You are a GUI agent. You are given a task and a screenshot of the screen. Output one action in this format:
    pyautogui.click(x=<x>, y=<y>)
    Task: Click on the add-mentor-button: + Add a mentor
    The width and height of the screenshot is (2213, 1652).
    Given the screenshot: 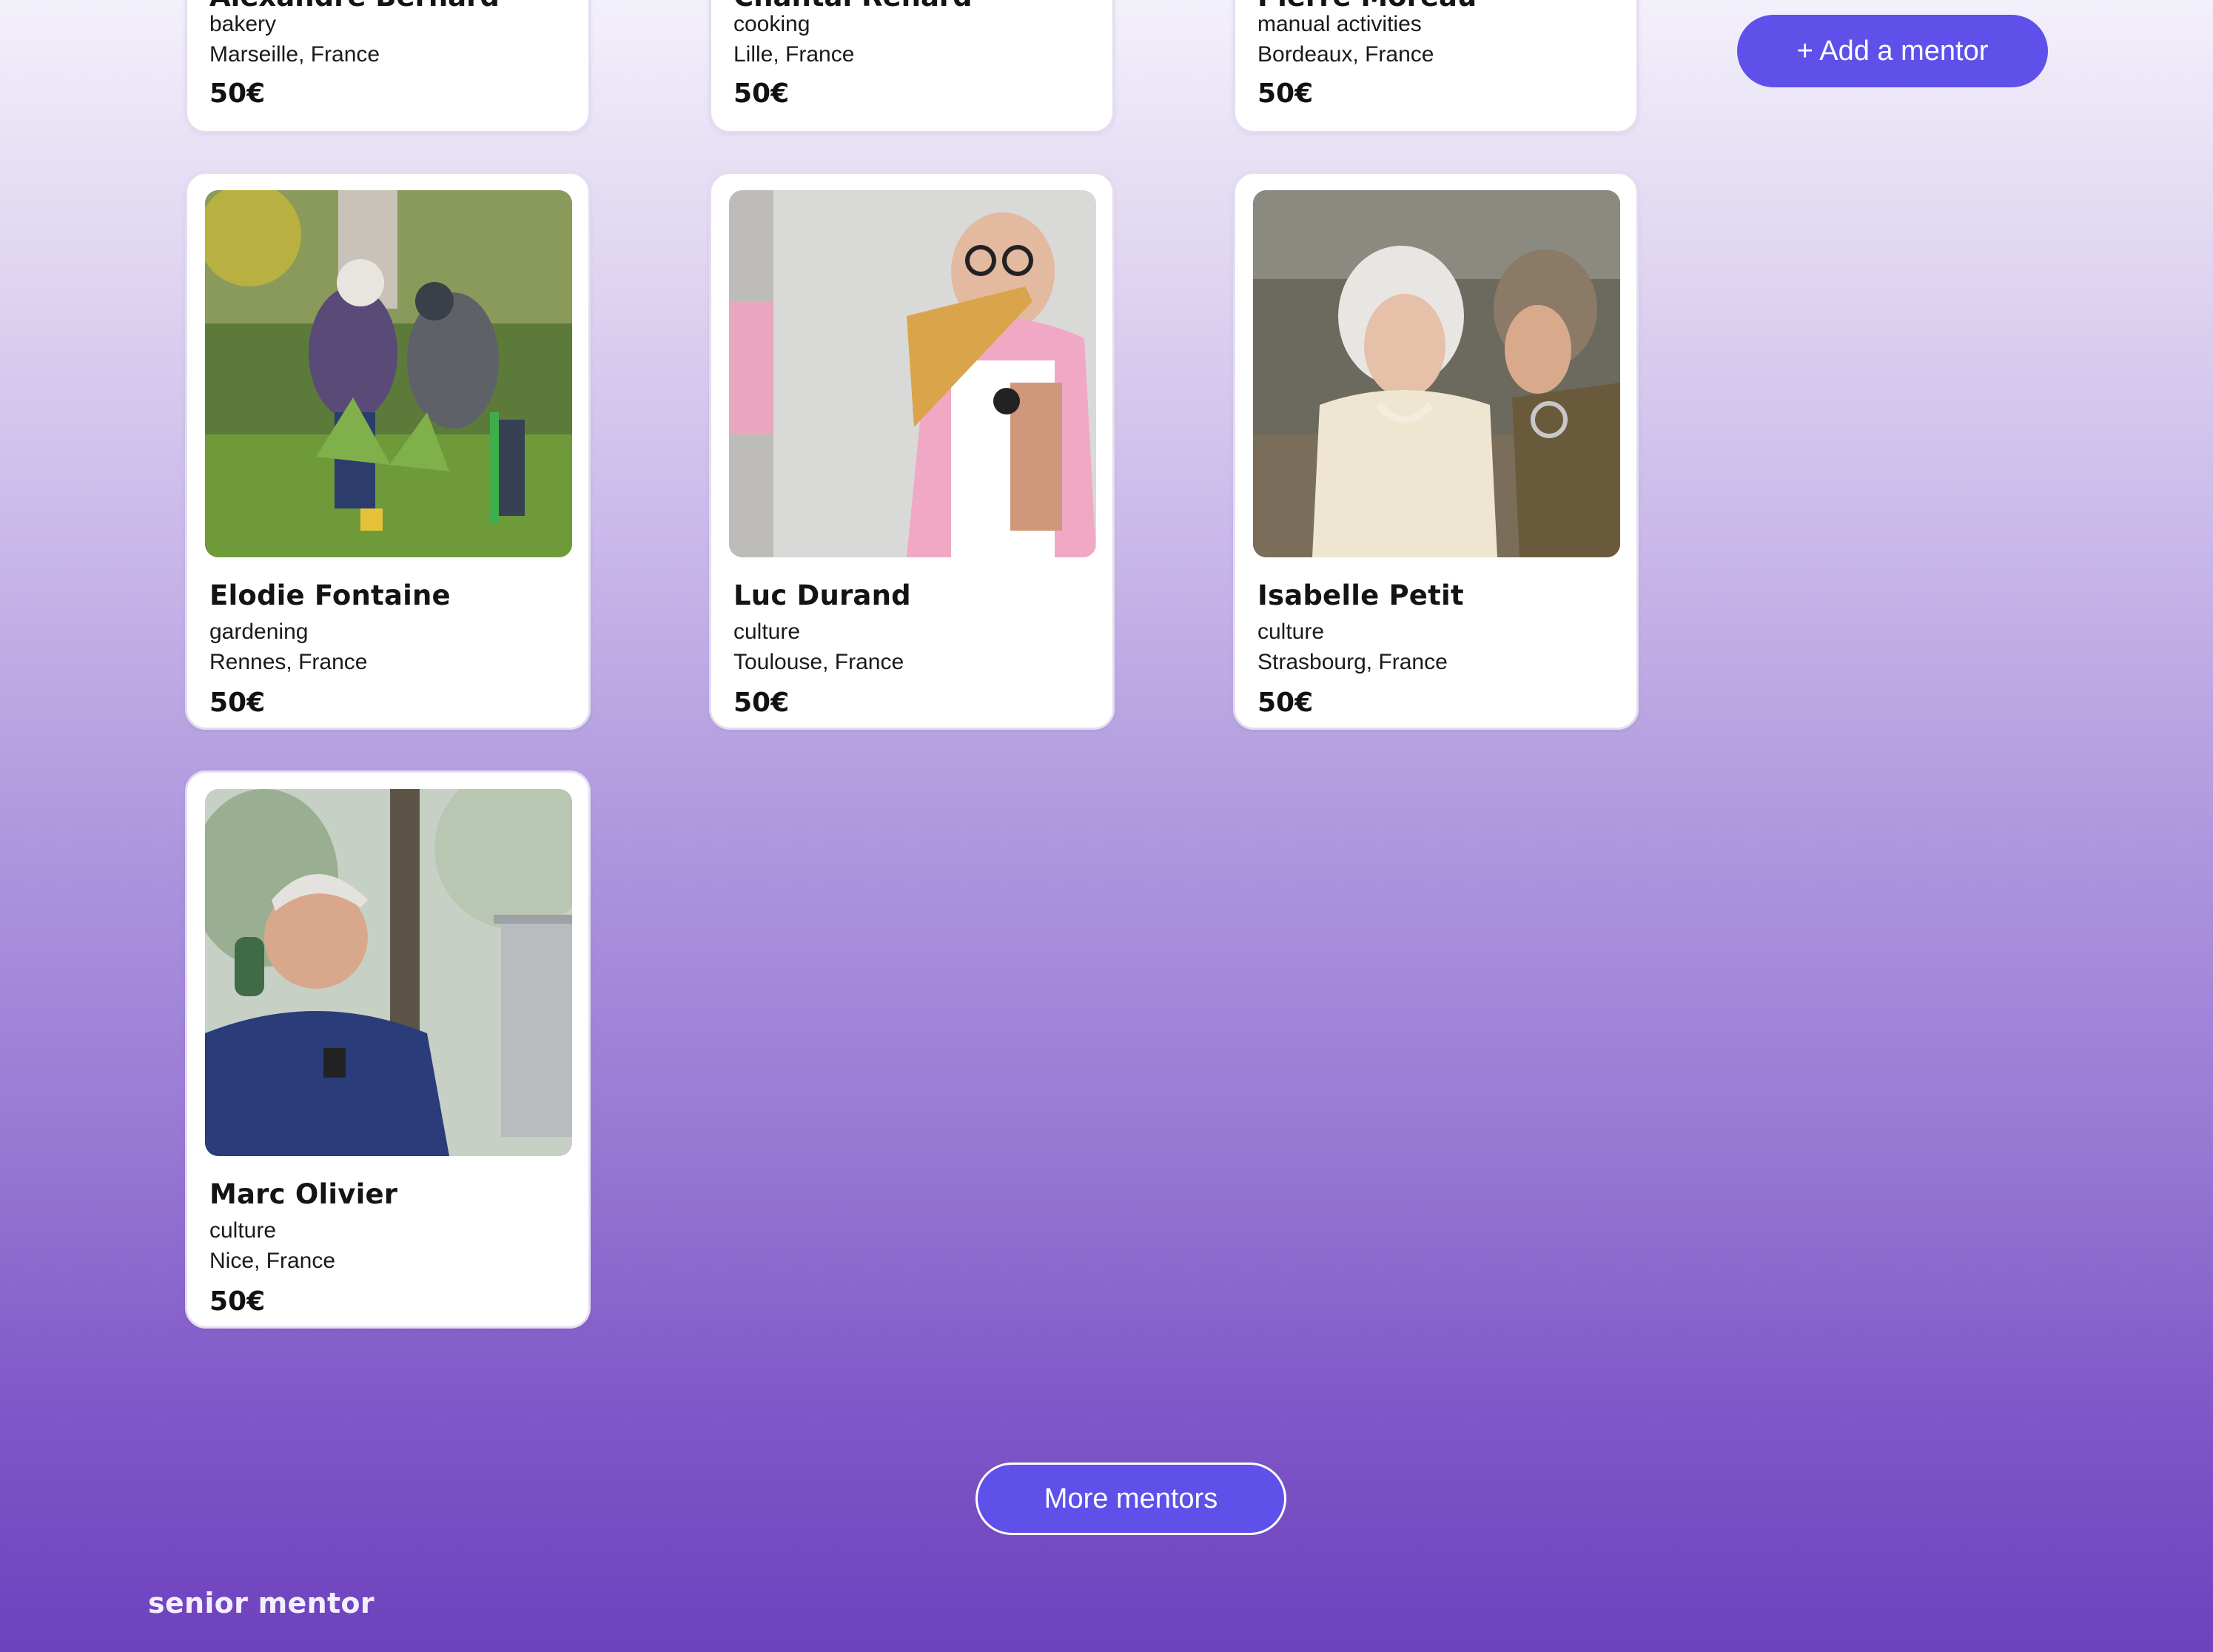 What is the action you would take?
    pyautogui.click(x=1893, y=51)
    